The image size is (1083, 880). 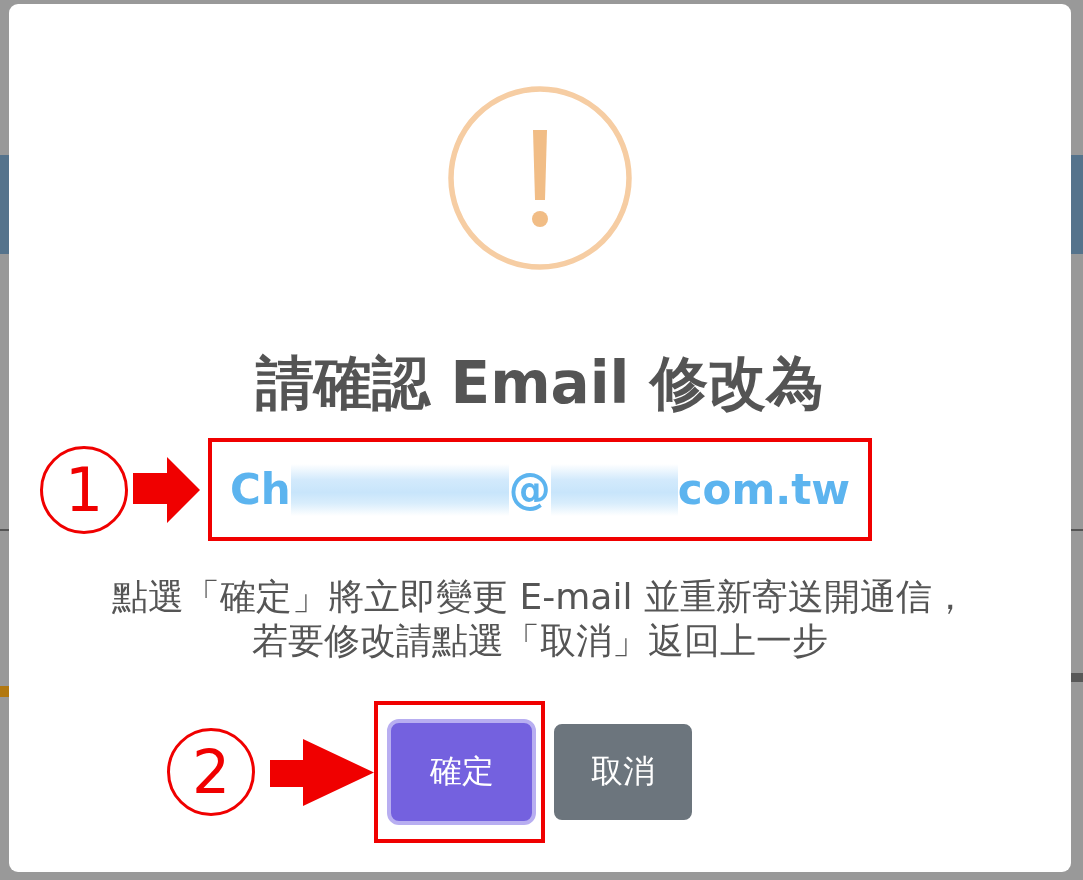 What do you see at coordinates (764, 489) in the screenshot?
I see `email-text: com.tw` at bounding box center [764, 489].